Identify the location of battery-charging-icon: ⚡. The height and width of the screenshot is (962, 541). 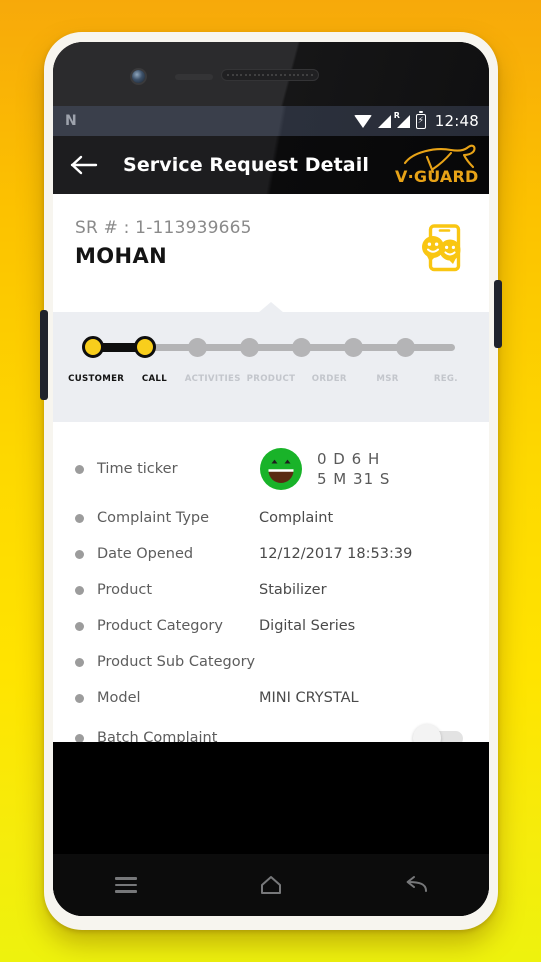
(420, 119).